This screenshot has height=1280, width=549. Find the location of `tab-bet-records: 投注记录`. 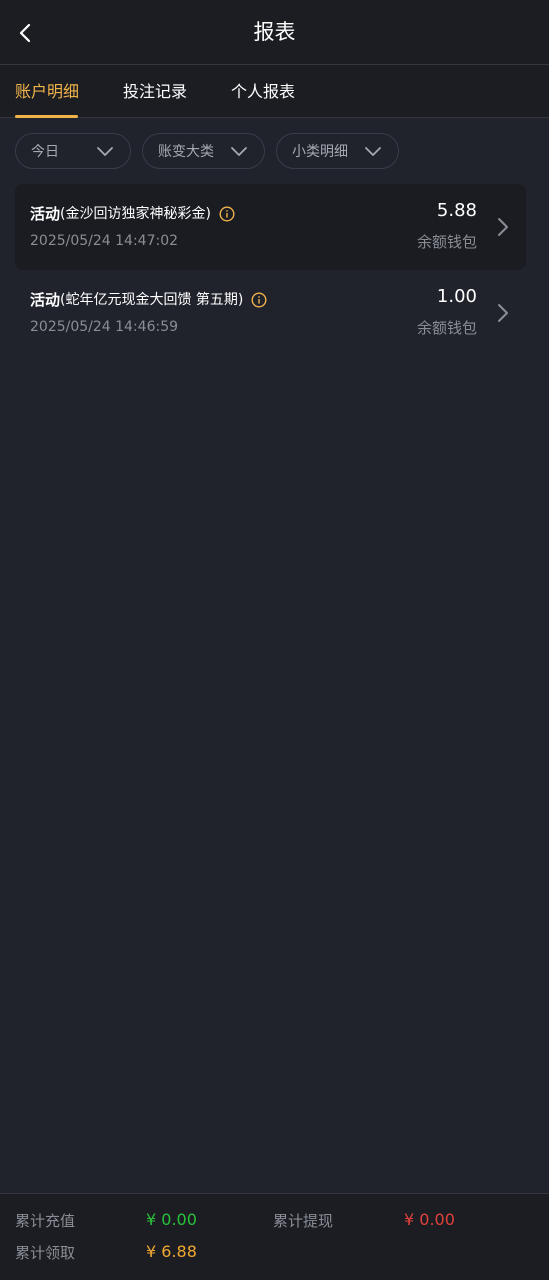

tab-bet-records: 投注记录 is located at coordinates (155, 92).